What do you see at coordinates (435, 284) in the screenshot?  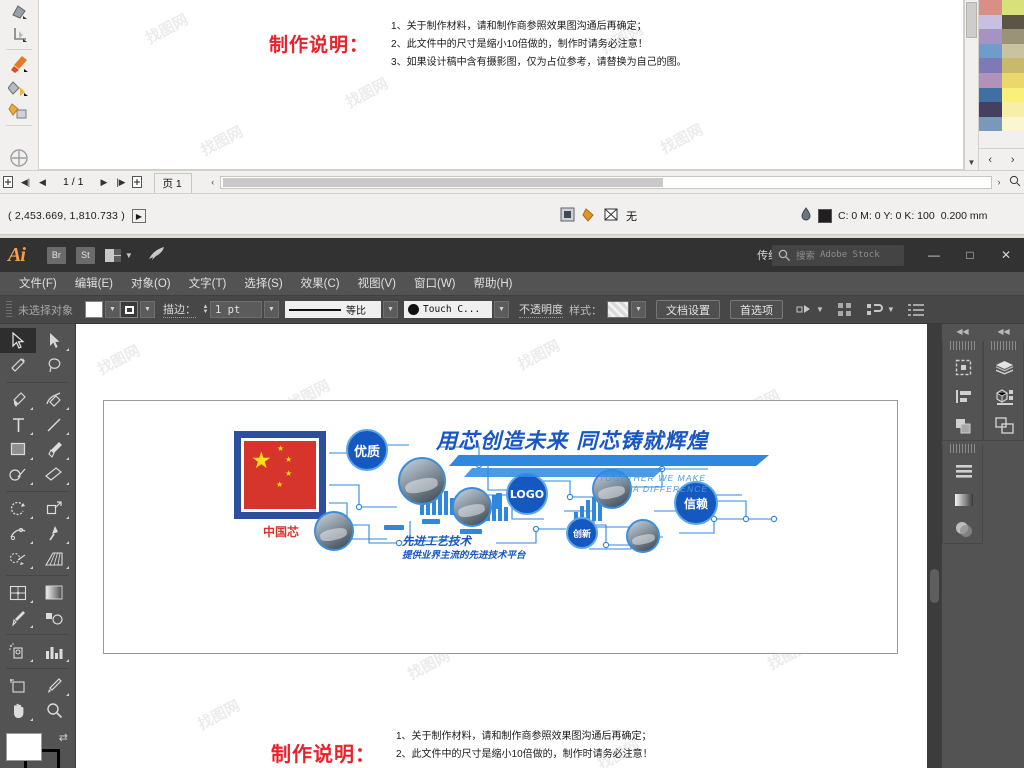 I see `menu-window: 窗口(W)` at bounding box center [435, 284].